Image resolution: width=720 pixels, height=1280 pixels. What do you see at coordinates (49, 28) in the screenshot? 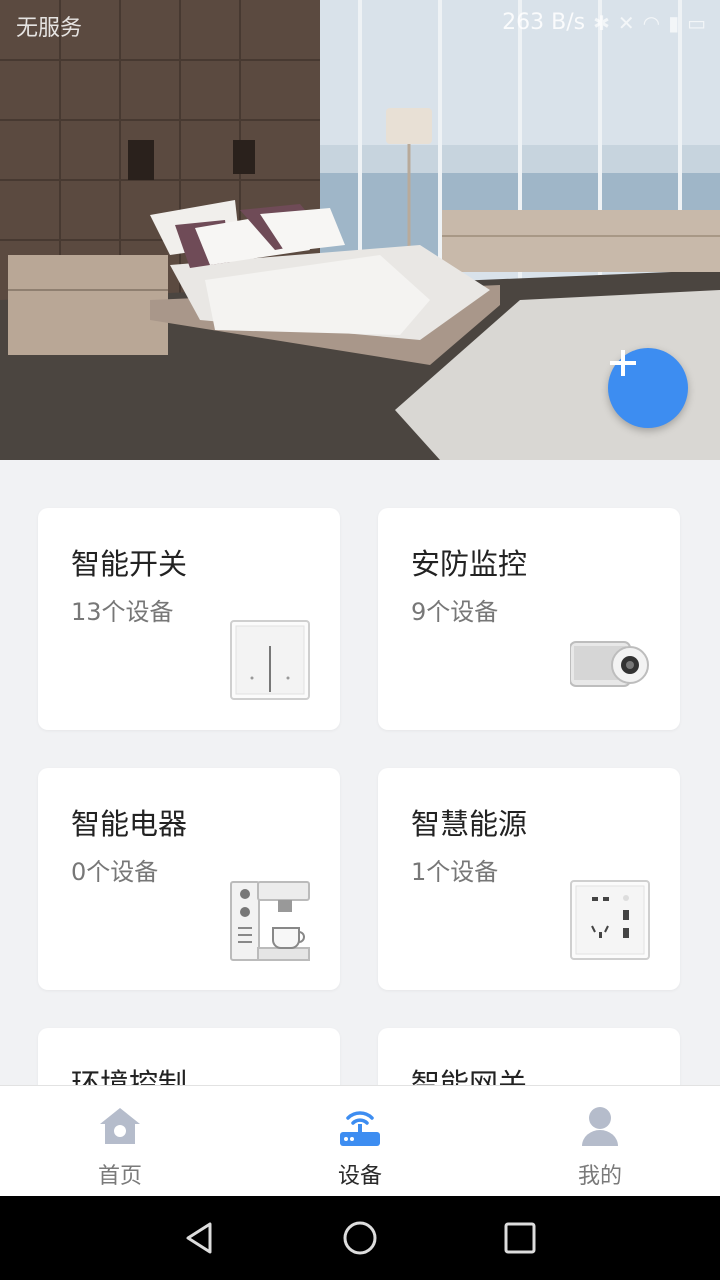
I see `carrier-label: 无服务` at bounding box center [49, 28].